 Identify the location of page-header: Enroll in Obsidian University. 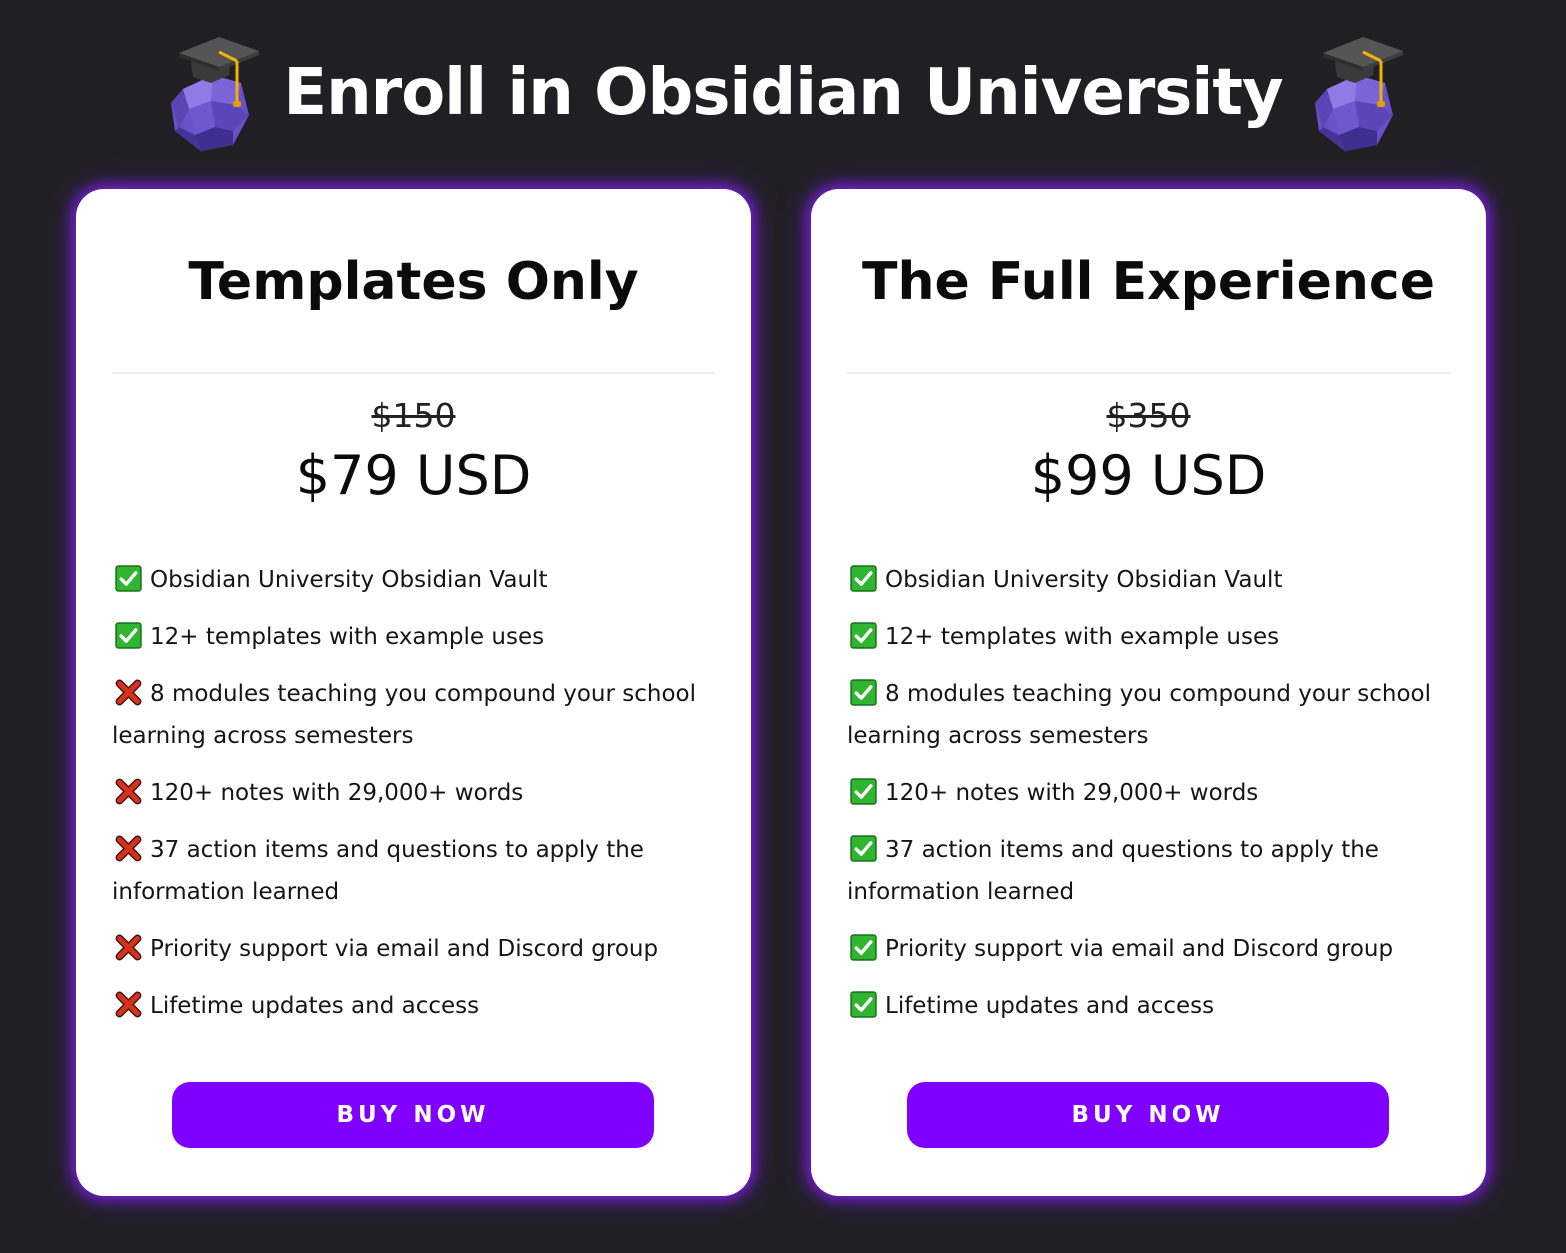
(783, 93).